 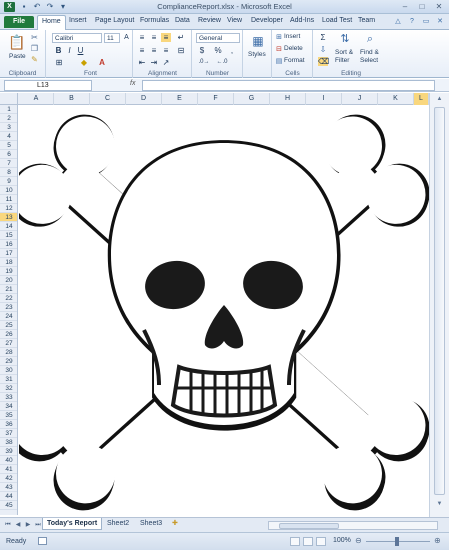 What do you see at coordinates (154, 37) in the screenshot?
I see `align-middle-icon: ≡` at bounding box center [154, 37].